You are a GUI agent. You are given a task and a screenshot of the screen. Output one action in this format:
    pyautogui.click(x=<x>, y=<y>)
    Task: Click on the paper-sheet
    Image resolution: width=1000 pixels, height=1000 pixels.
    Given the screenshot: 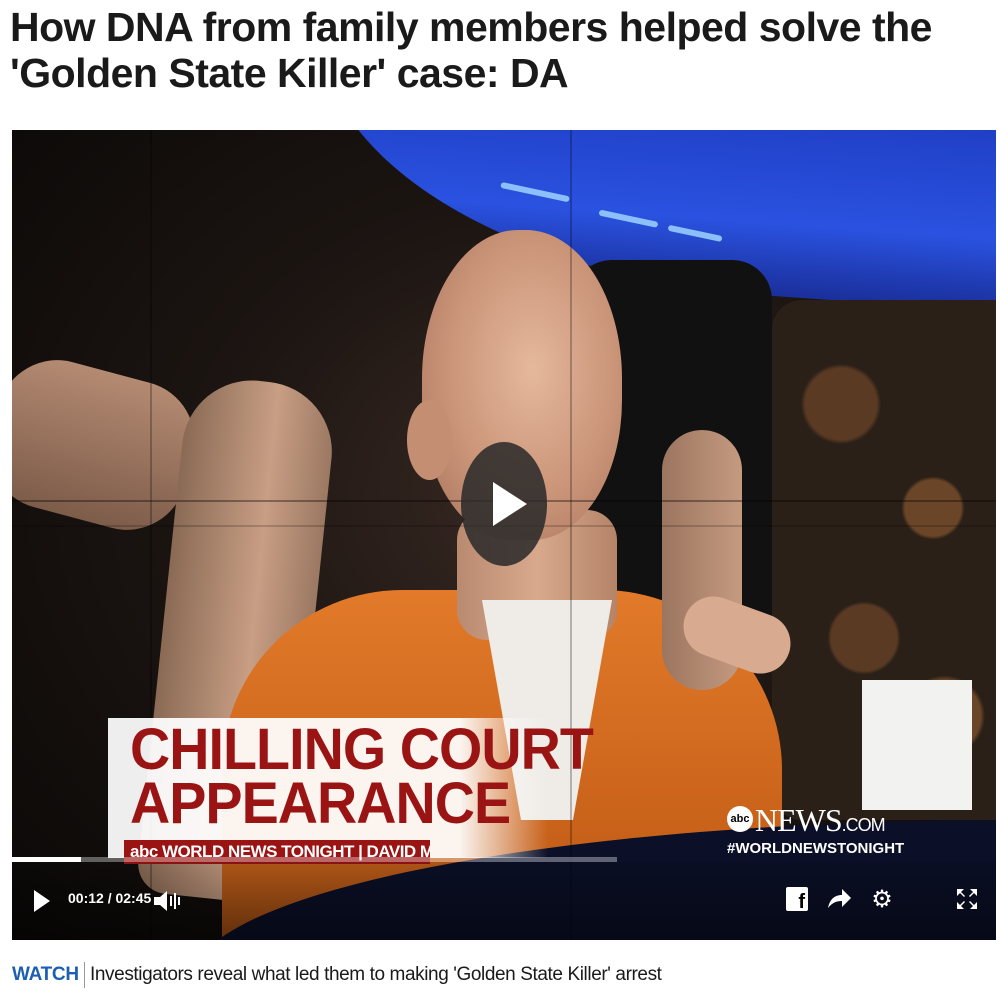 What is the action you would take?
    pyautogui.click(x=917, y=745)
    